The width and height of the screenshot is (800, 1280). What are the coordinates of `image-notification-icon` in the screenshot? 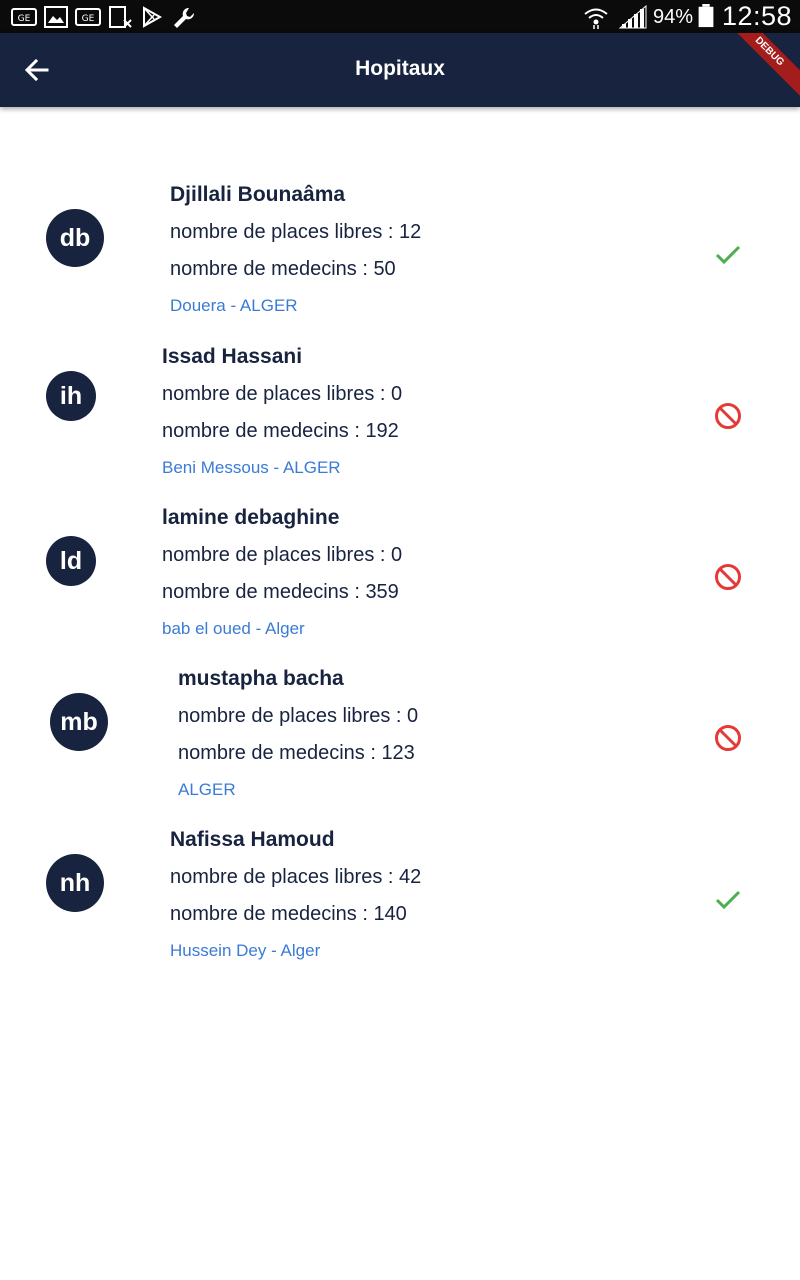 It's located at (56, 17).